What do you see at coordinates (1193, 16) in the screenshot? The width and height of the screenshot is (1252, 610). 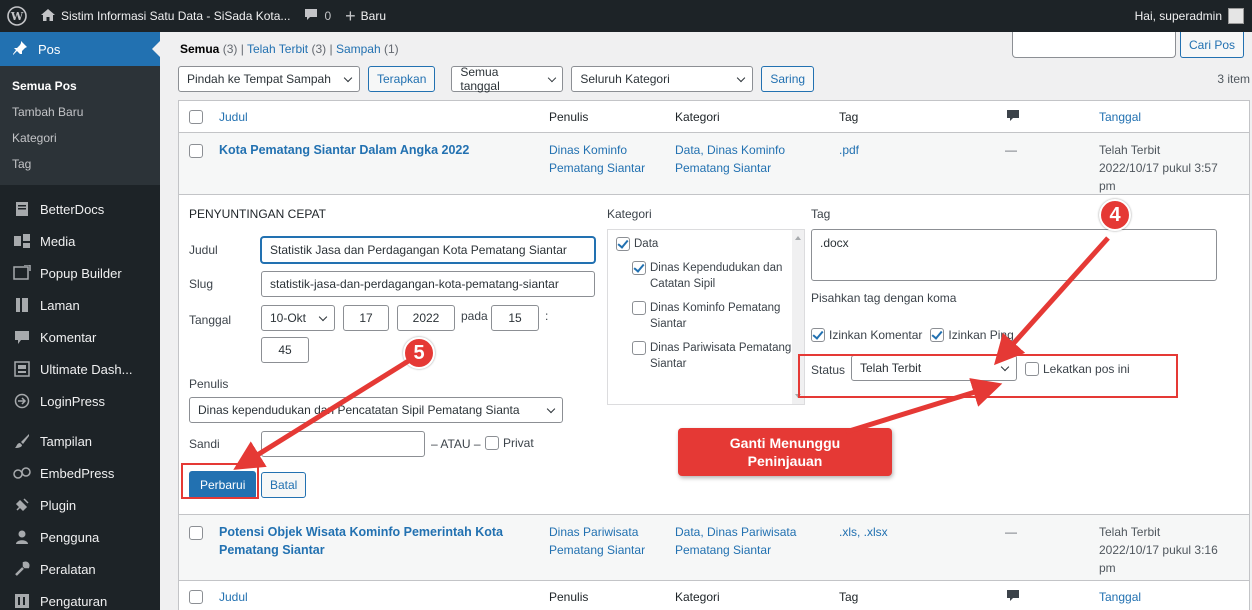 I see `my-account: Hai, superadmin` at bounding box center [1193, 16].